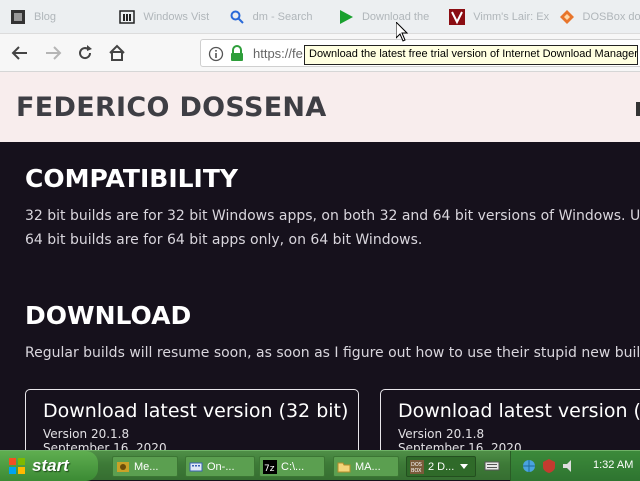 Image resolution: width=640 pixels, height=481 pixels. I want to click on dosbox-icon, so click(567, 17).